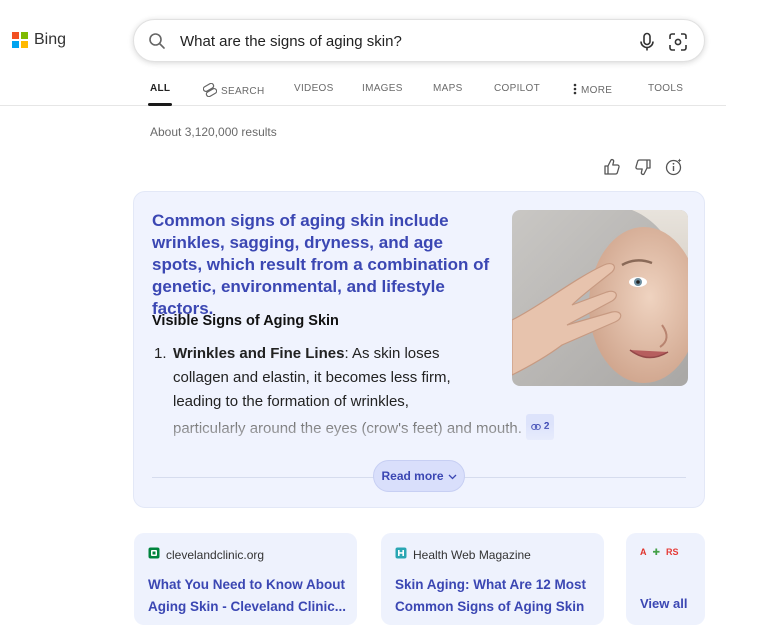 This screenshot has width=768, height=642. I want to click on tab-copilot: COPILOT, so click(517, 88).